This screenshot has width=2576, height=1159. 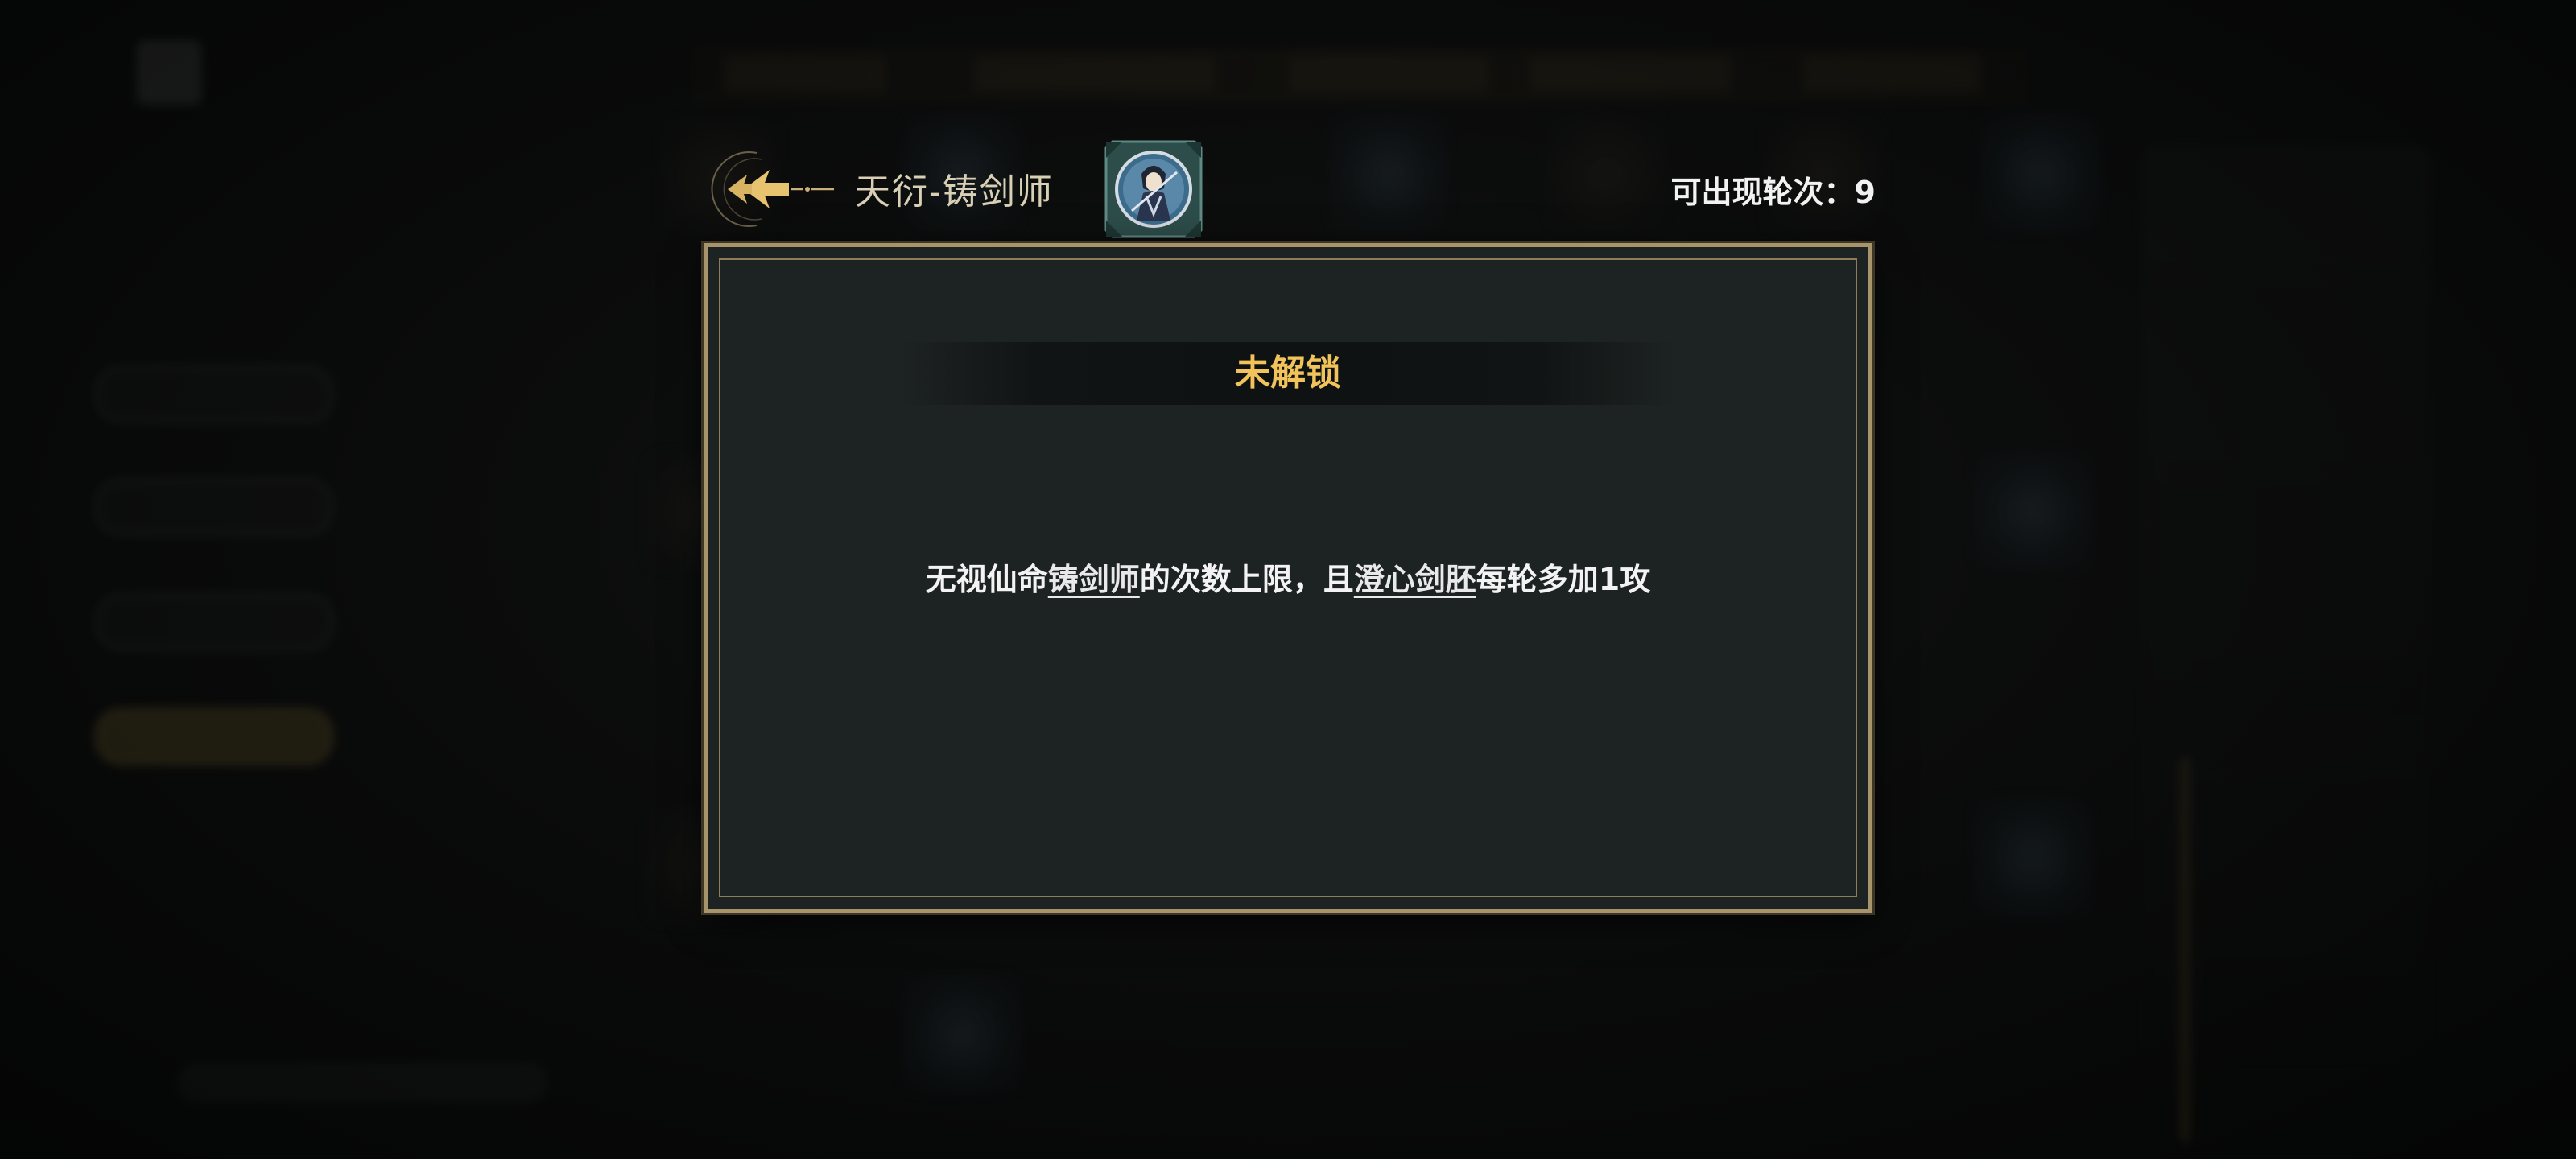 I want to click on lock-status: 未解锁, so click(x=1288, y=373).